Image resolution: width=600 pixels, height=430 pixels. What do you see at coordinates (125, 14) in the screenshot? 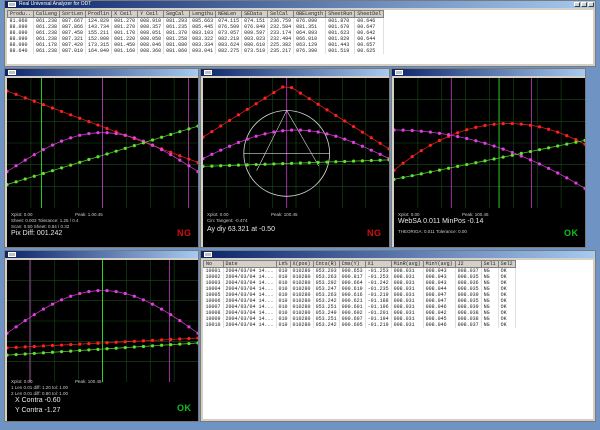
I see `analyzer-column-header: X Ceil` at bounding box center [125, 14].